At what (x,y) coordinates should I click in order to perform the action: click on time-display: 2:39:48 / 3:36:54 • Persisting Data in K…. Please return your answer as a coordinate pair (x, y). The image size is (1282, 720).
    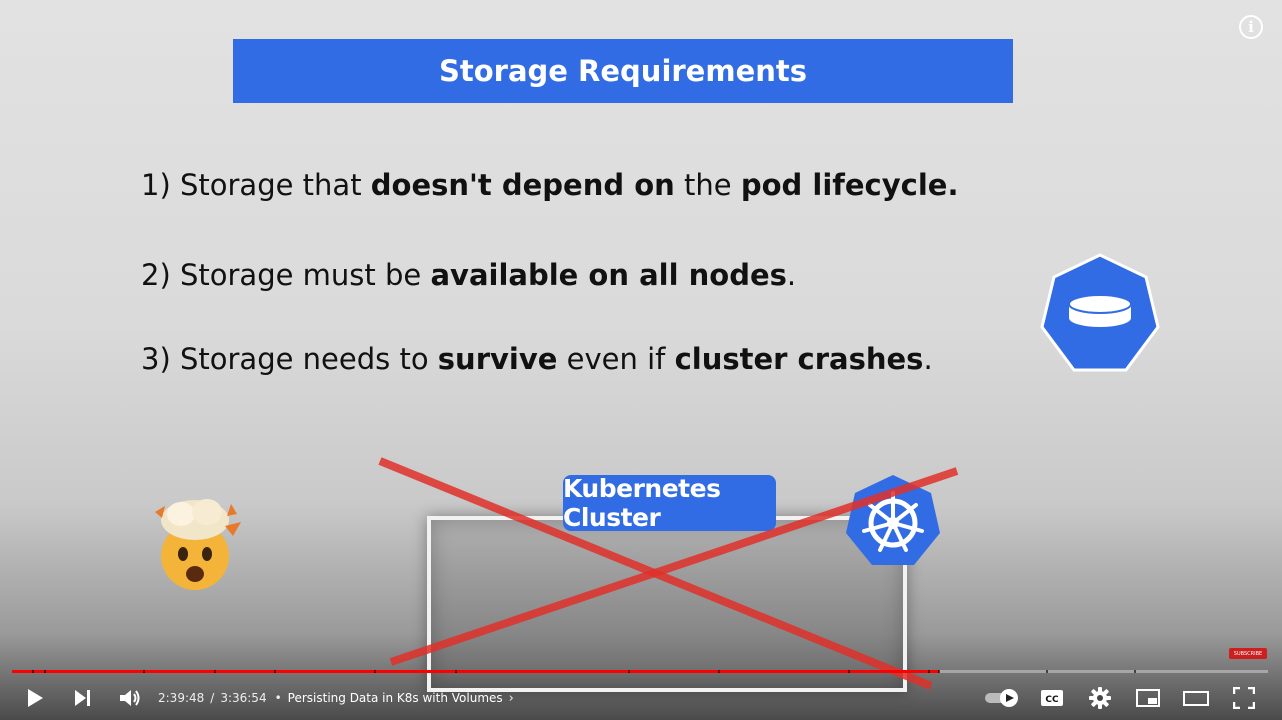
    Looking at the image, I should click on (336, 698).